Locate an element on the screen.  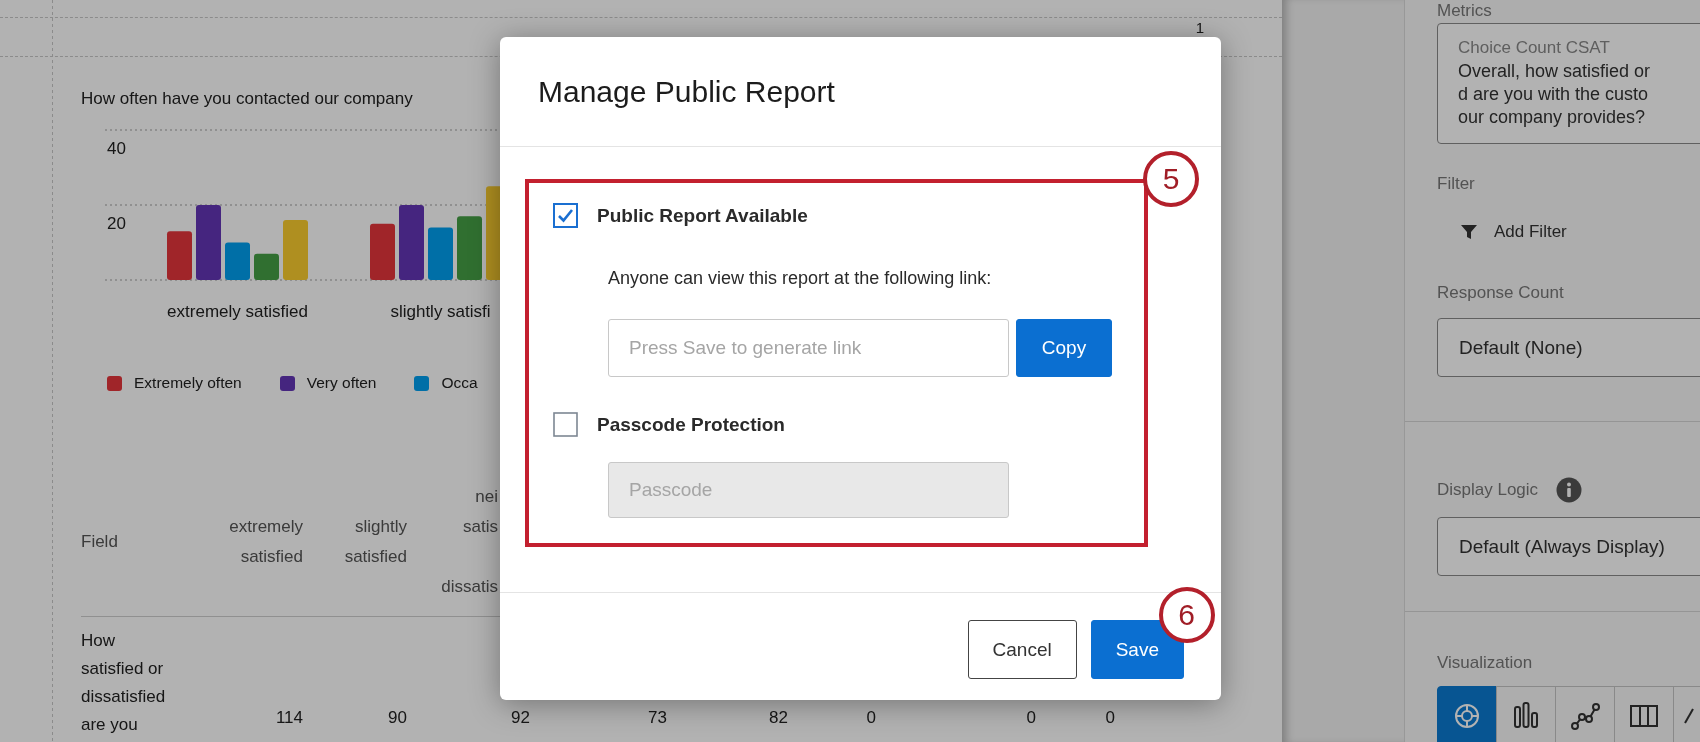
filter-icon is located at coordinates (1469, 232).